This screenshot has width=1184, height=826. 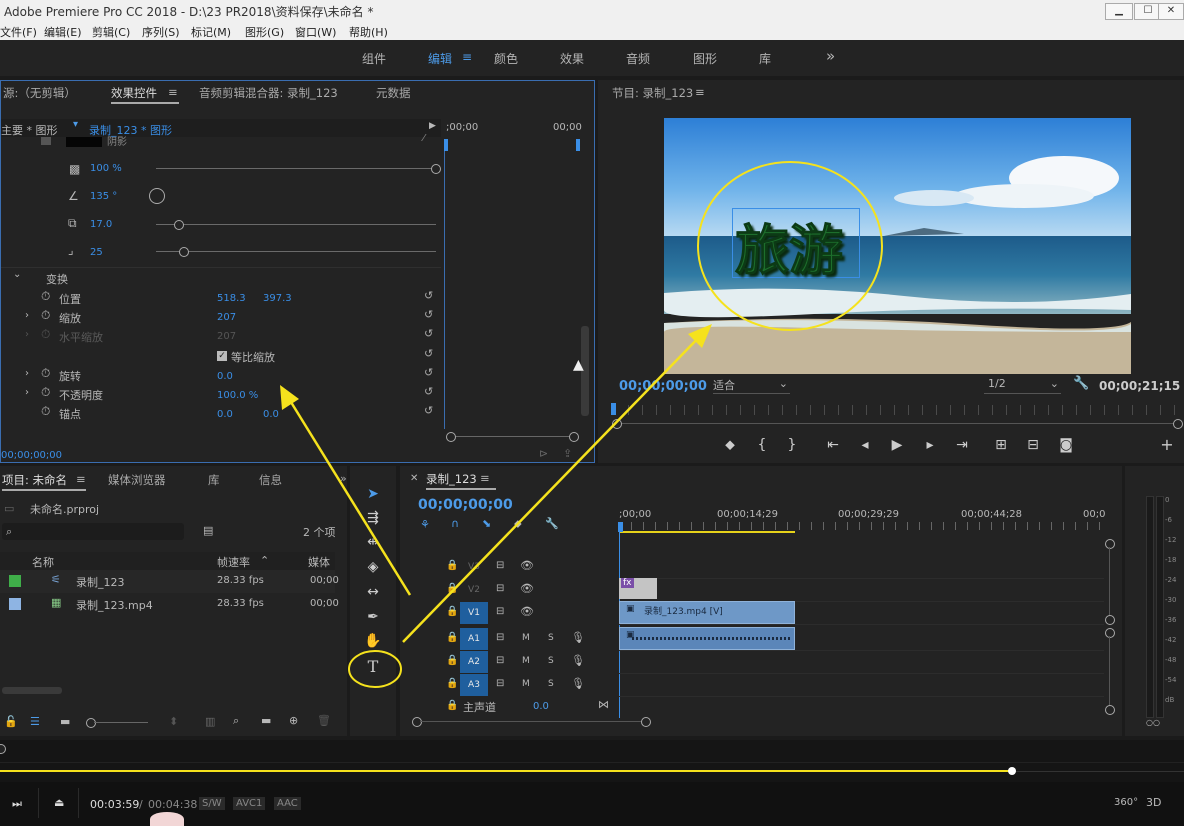 What do you see at coordinates (373, 494) in the screenshot?
I see `selection-tool-icon: ➤` at bounding box center [373, 494].